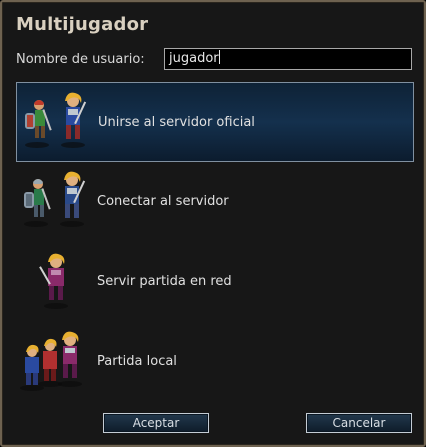 The image size is (426, 447). Describe the element at coordinates (80, 59) in the screenshot. I see `username-label: Nombre de usuario:` at that location.